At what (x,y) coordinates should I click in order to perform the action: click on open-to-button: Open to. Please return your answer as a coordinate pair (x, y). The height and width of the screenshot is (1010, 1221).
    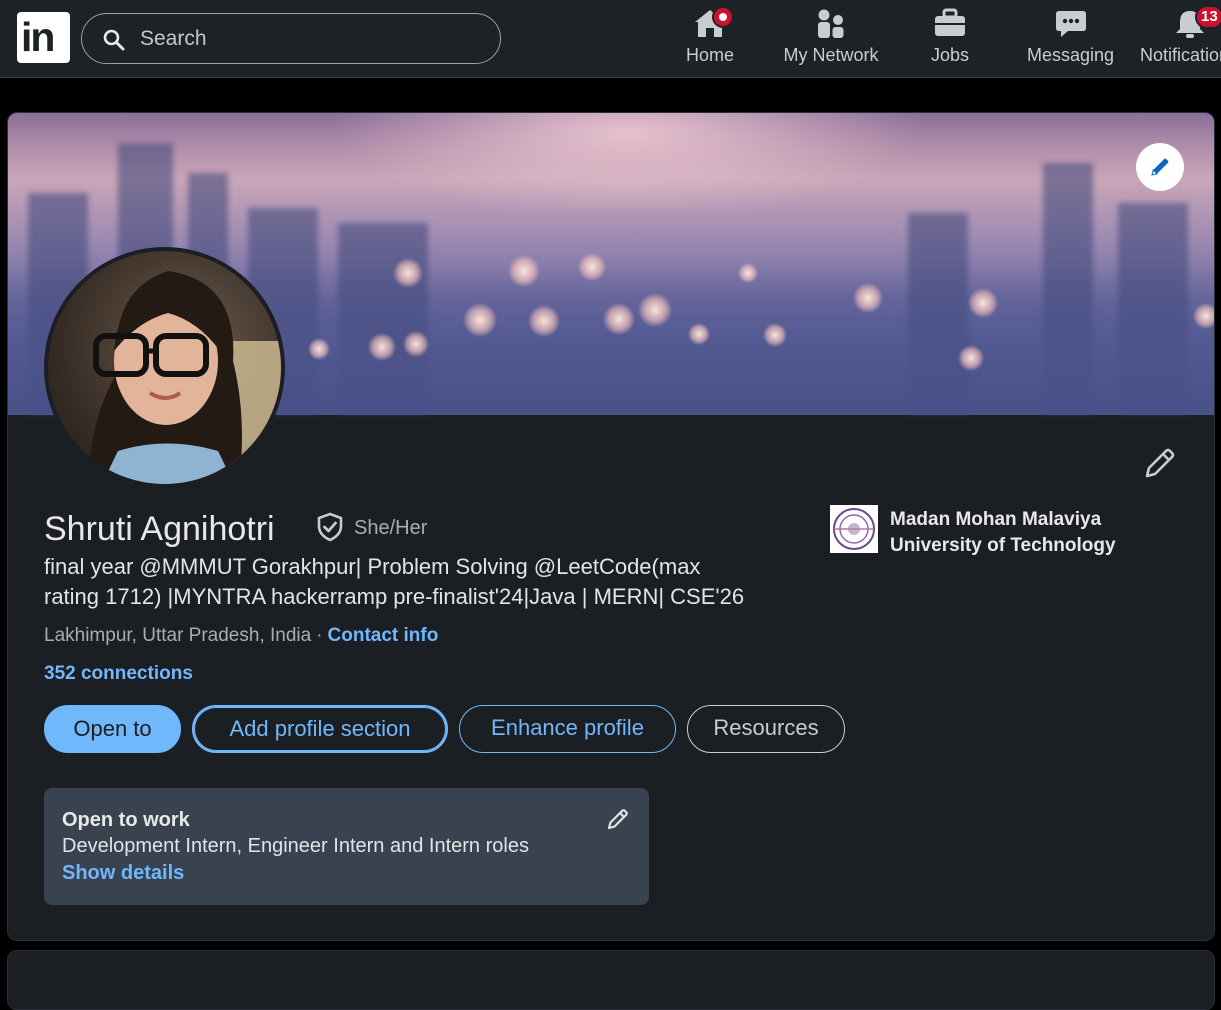
    Looking at the image, I should click on (112, 729).